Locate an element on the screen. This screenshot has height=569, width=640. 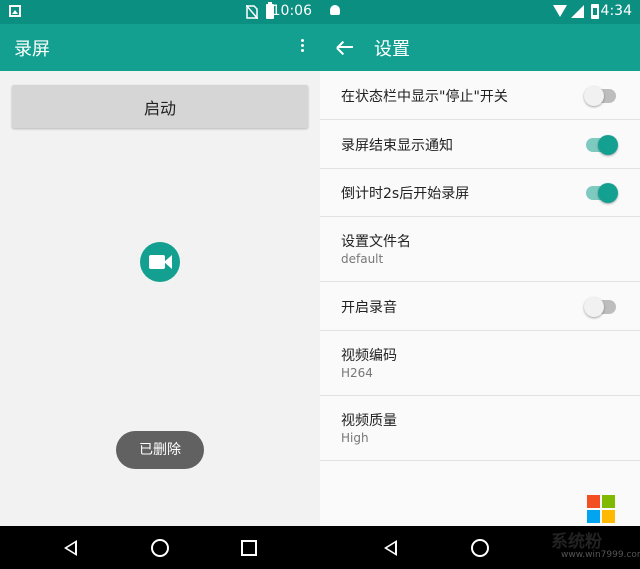
pref-title: 视频质量 is located at coordinates (369, 421).